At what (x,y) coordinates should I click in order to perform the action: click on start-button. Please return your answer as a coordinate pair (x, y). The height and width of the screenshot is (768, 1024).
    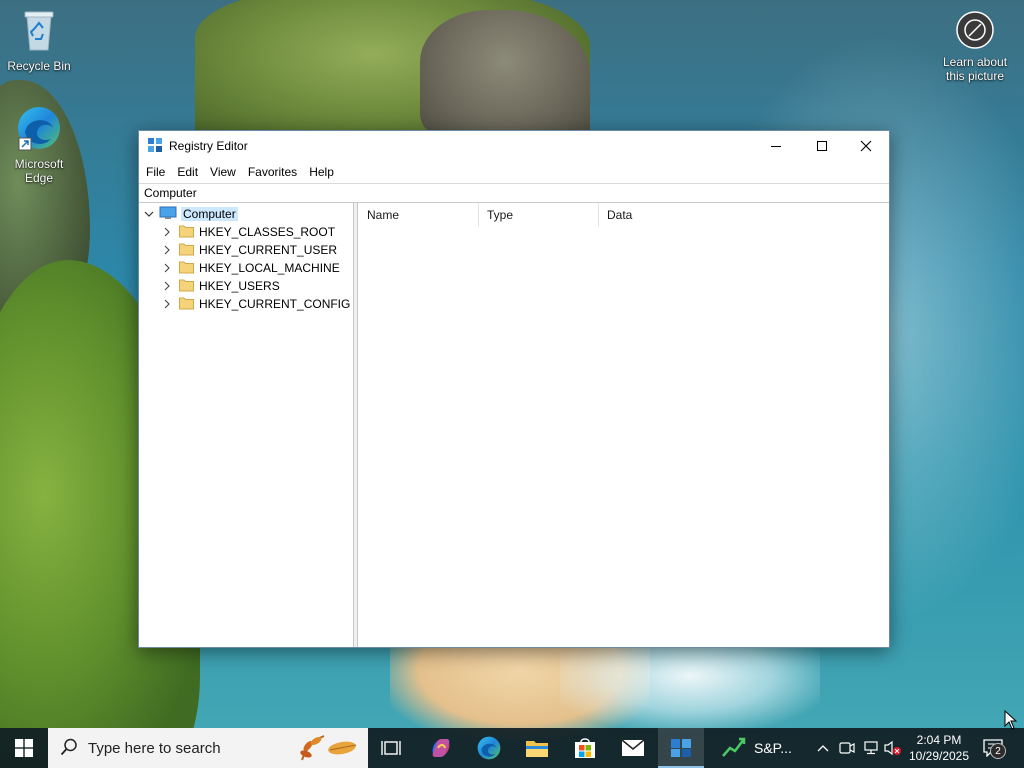
    Looking at the image, I should click on (24, 748).